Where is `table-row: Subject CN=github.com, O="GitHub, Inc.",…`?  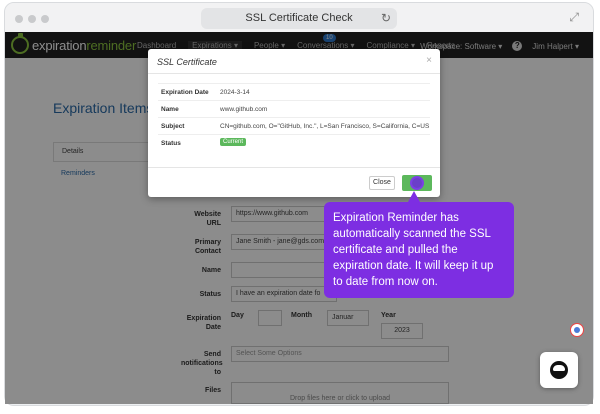 table-row: Subject CN=github.com, O="GitHub, Inc.",… is located at coordinates (294, 125).